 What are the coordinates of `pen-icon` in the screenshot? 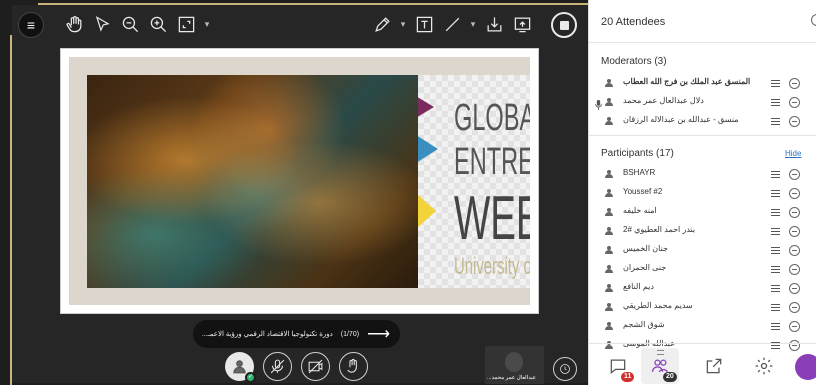 It's located at (382, 24).